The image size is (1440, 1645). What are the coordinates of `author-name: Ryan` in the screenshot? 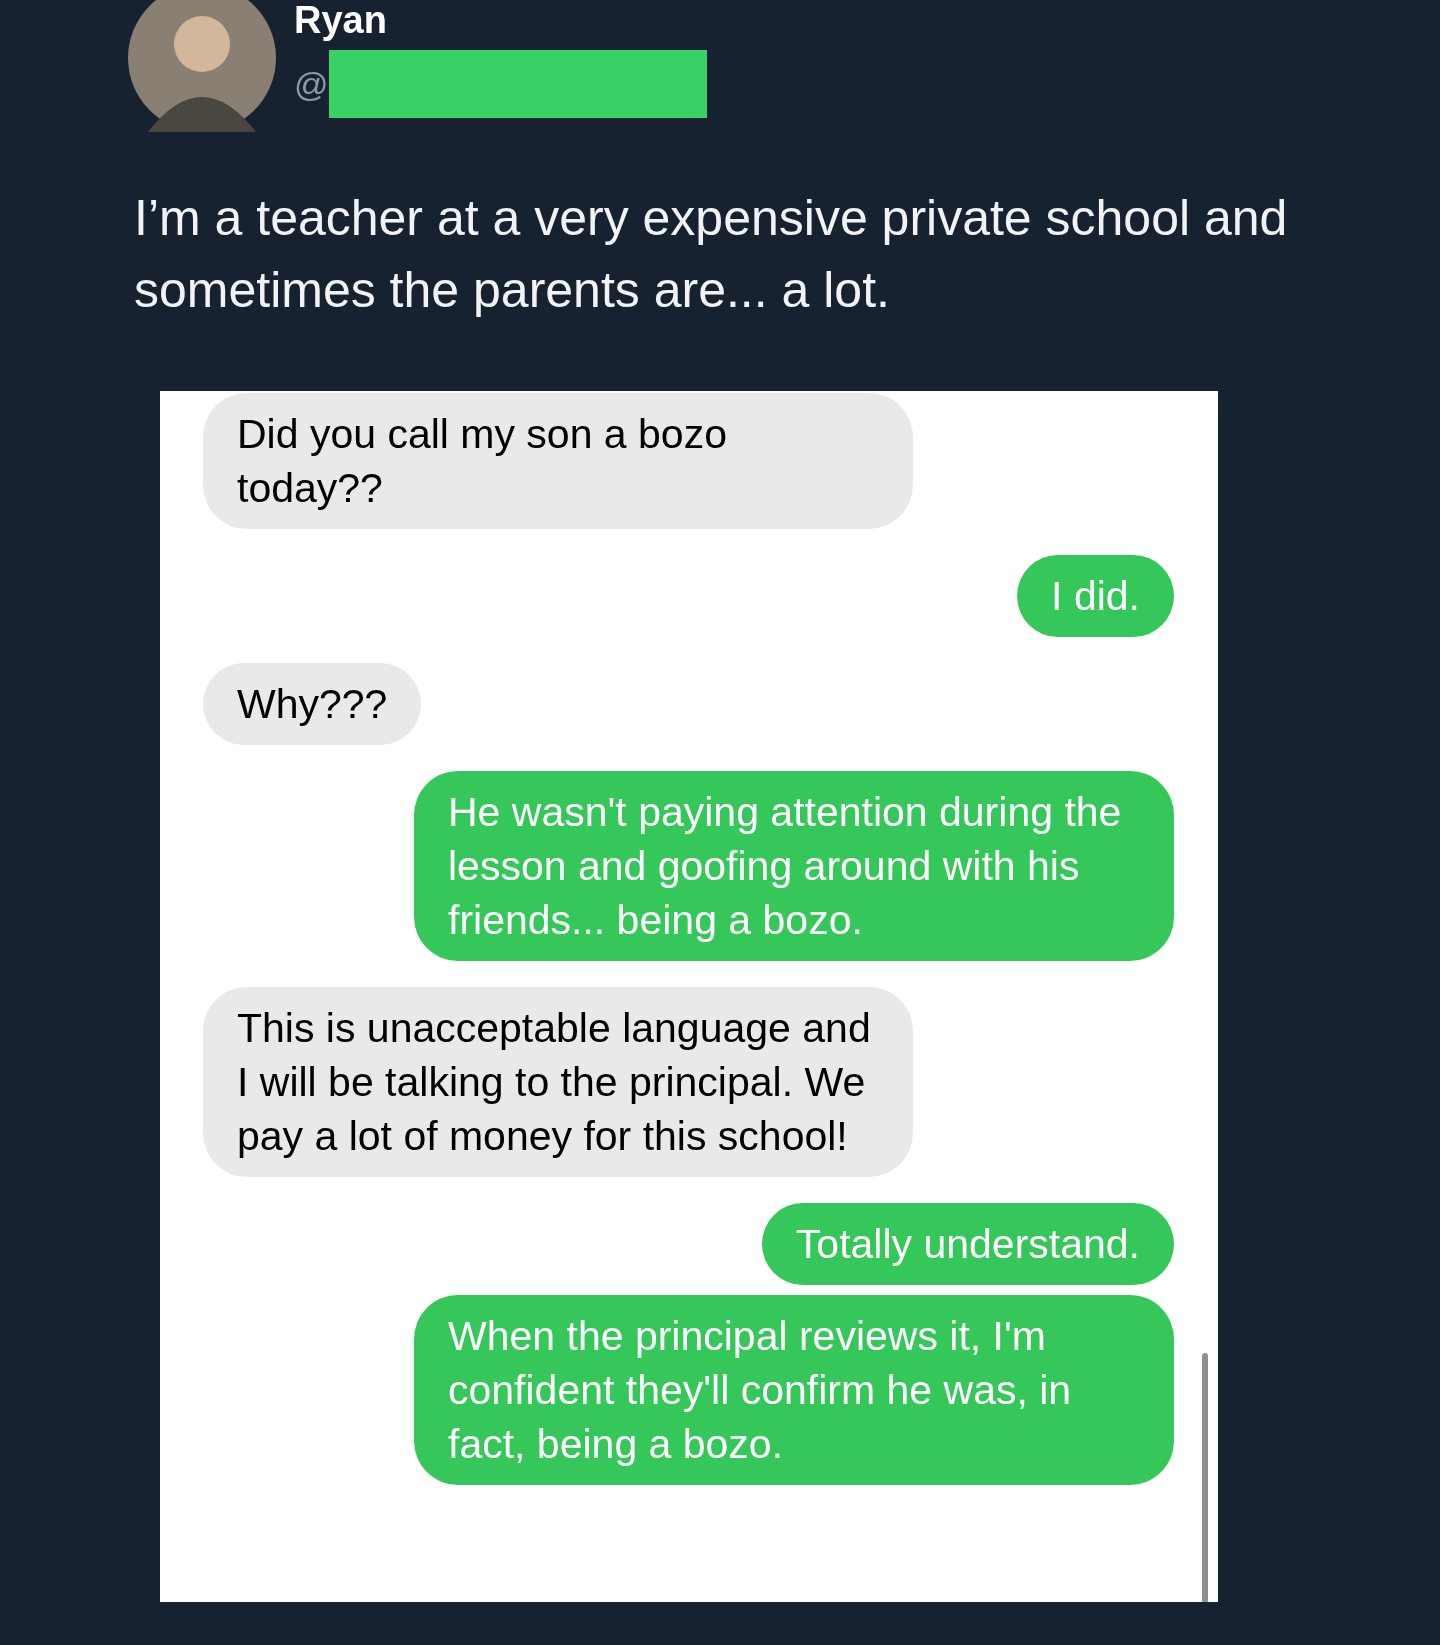 It's located at (341, 21).